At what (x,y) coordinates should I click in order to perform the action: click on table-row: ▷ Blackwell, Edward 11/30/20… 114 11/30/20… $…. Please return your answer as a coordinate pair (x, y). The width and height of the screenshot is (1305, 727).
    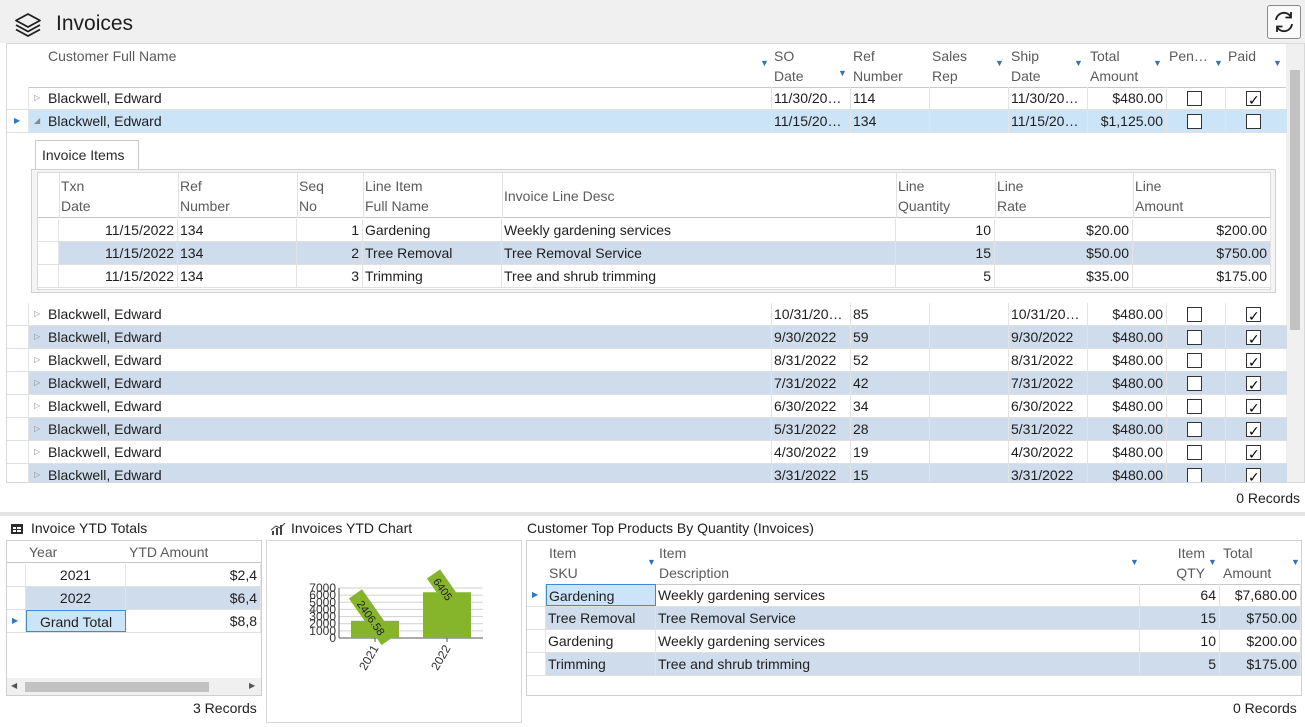
    Looking at the image, I should click on (647, 98).